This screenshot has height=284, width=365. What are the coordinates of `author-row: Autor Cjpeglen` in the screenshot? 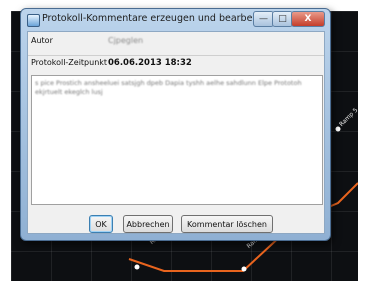 It's located at (176, 41).